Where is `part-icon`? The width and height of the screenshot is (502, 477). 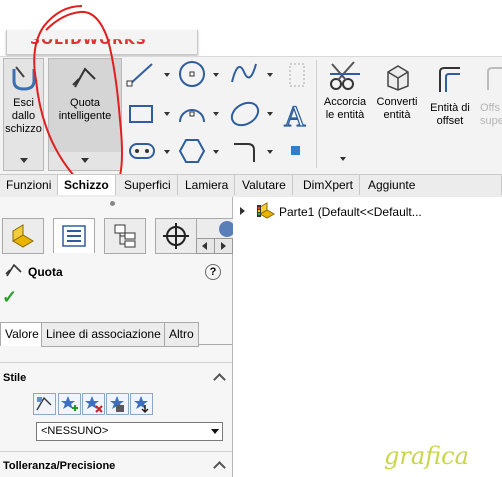 part-icon is located at coordinates (266, 210).